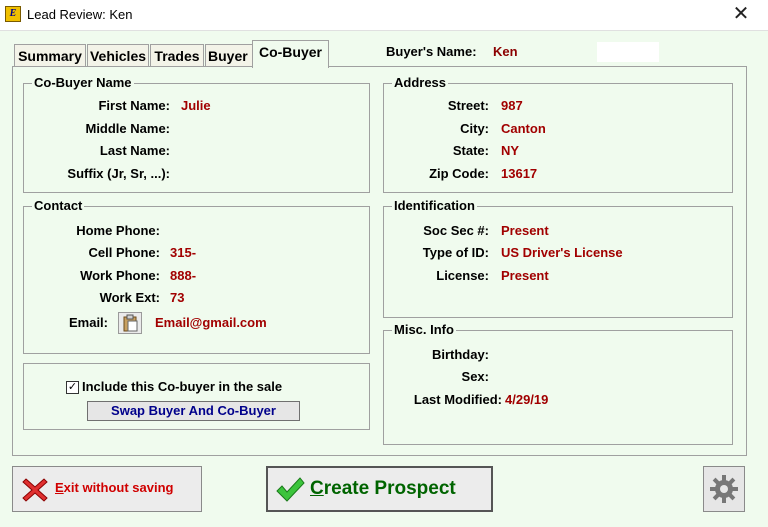 This screenshot has height=527, width=768. Describe the element at coordinates (182, 386) in the screenshot. I see `include-cobuyer-label: Include this Co-buyer in the sale` at that location.